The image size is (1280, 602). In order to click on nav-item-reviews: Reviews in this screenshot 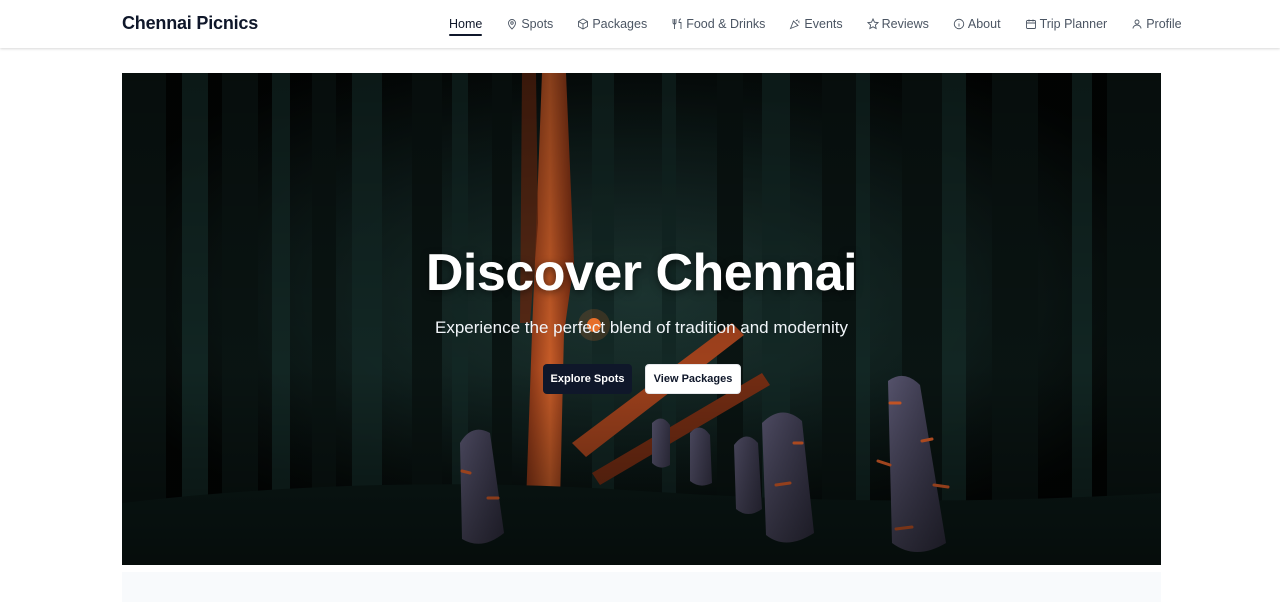, I will do `click(897, 24)`.